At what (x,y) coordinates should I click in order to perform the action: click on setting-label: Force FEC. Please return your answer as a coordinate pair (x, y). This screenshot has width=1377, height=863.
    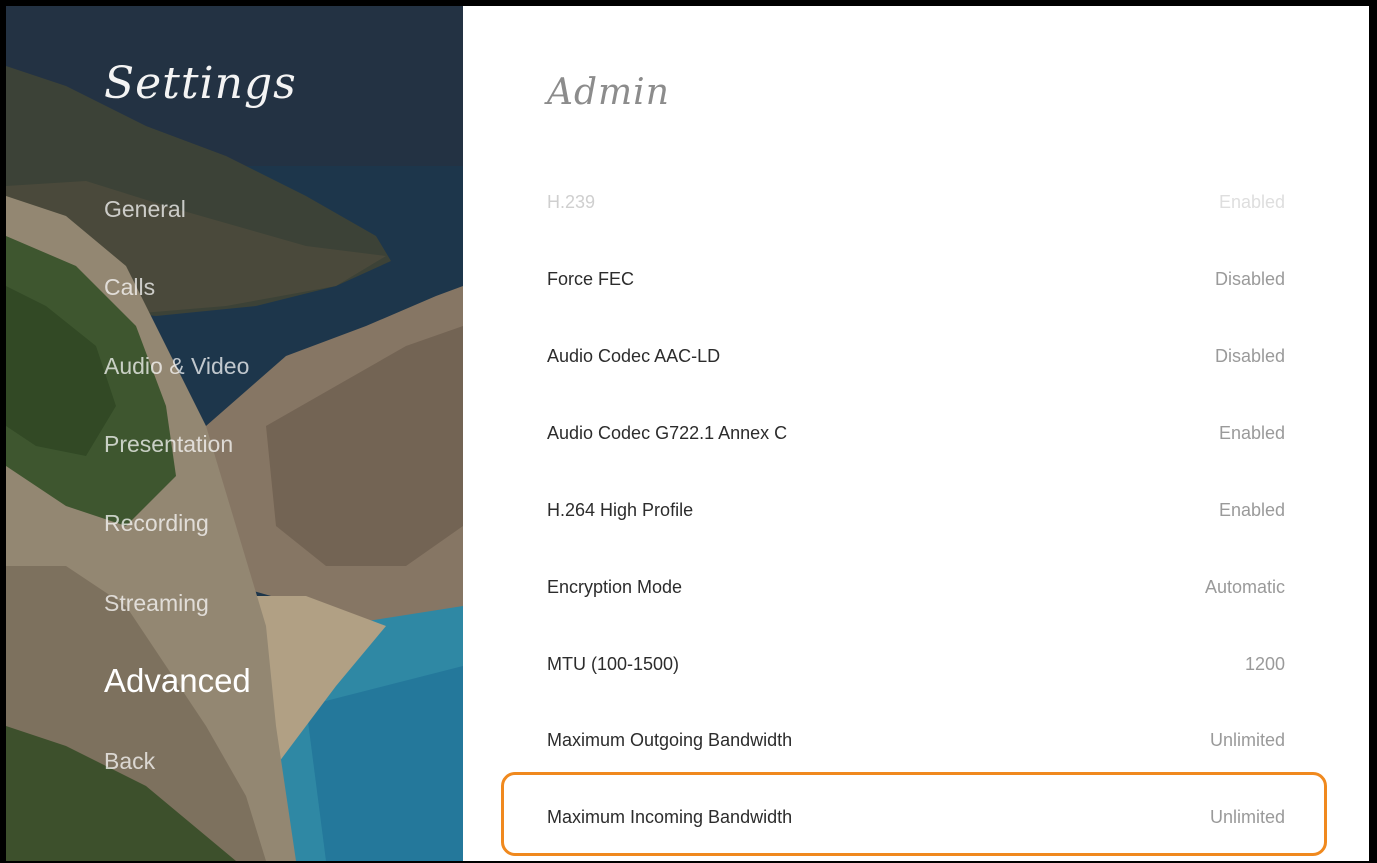
    Looking at the image, I should click on (591, 279).